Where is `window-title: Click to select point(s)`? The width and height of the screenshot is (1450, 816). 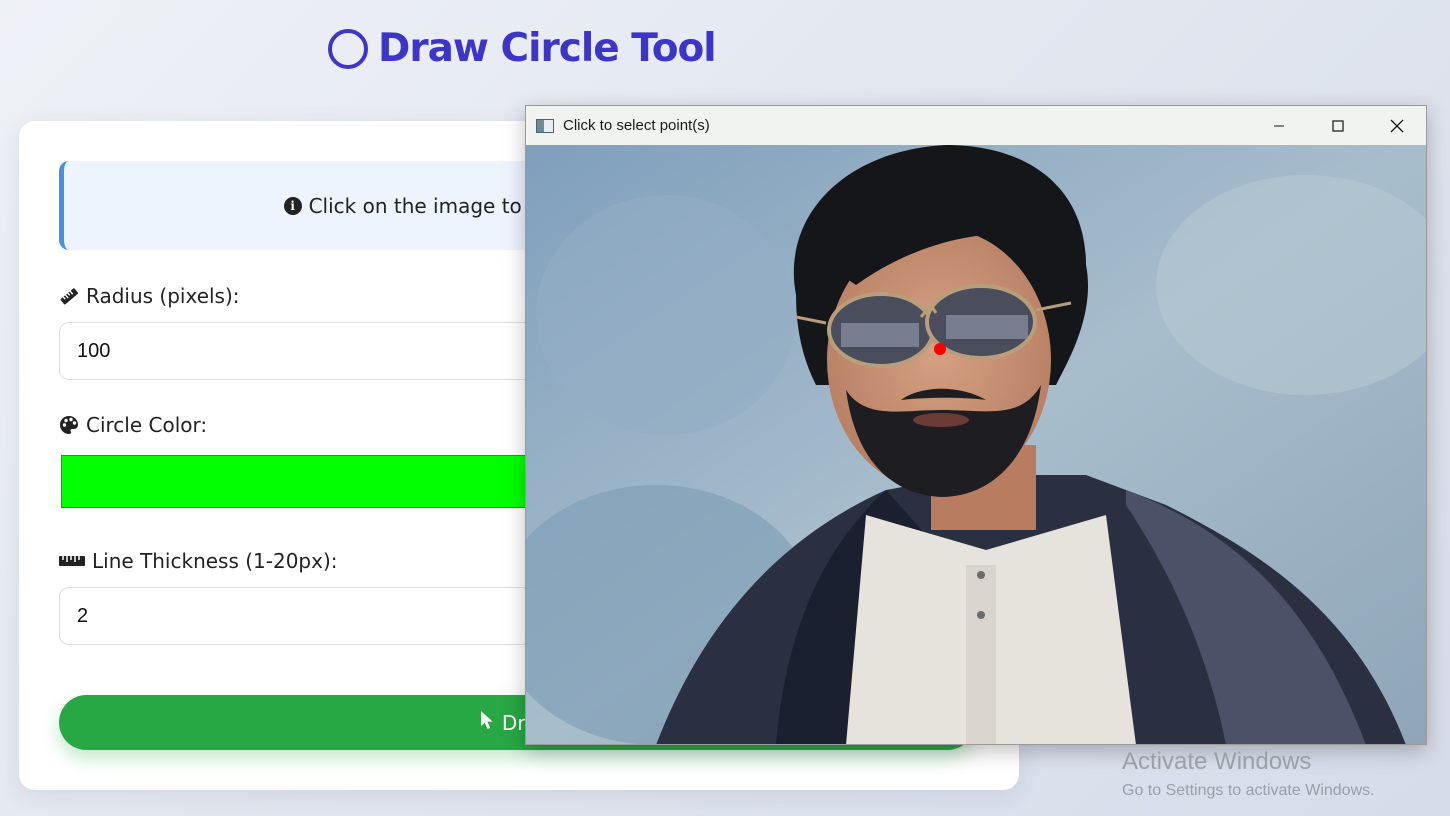
window-title: Click to select point(s) is located at coordinates (636, 125).